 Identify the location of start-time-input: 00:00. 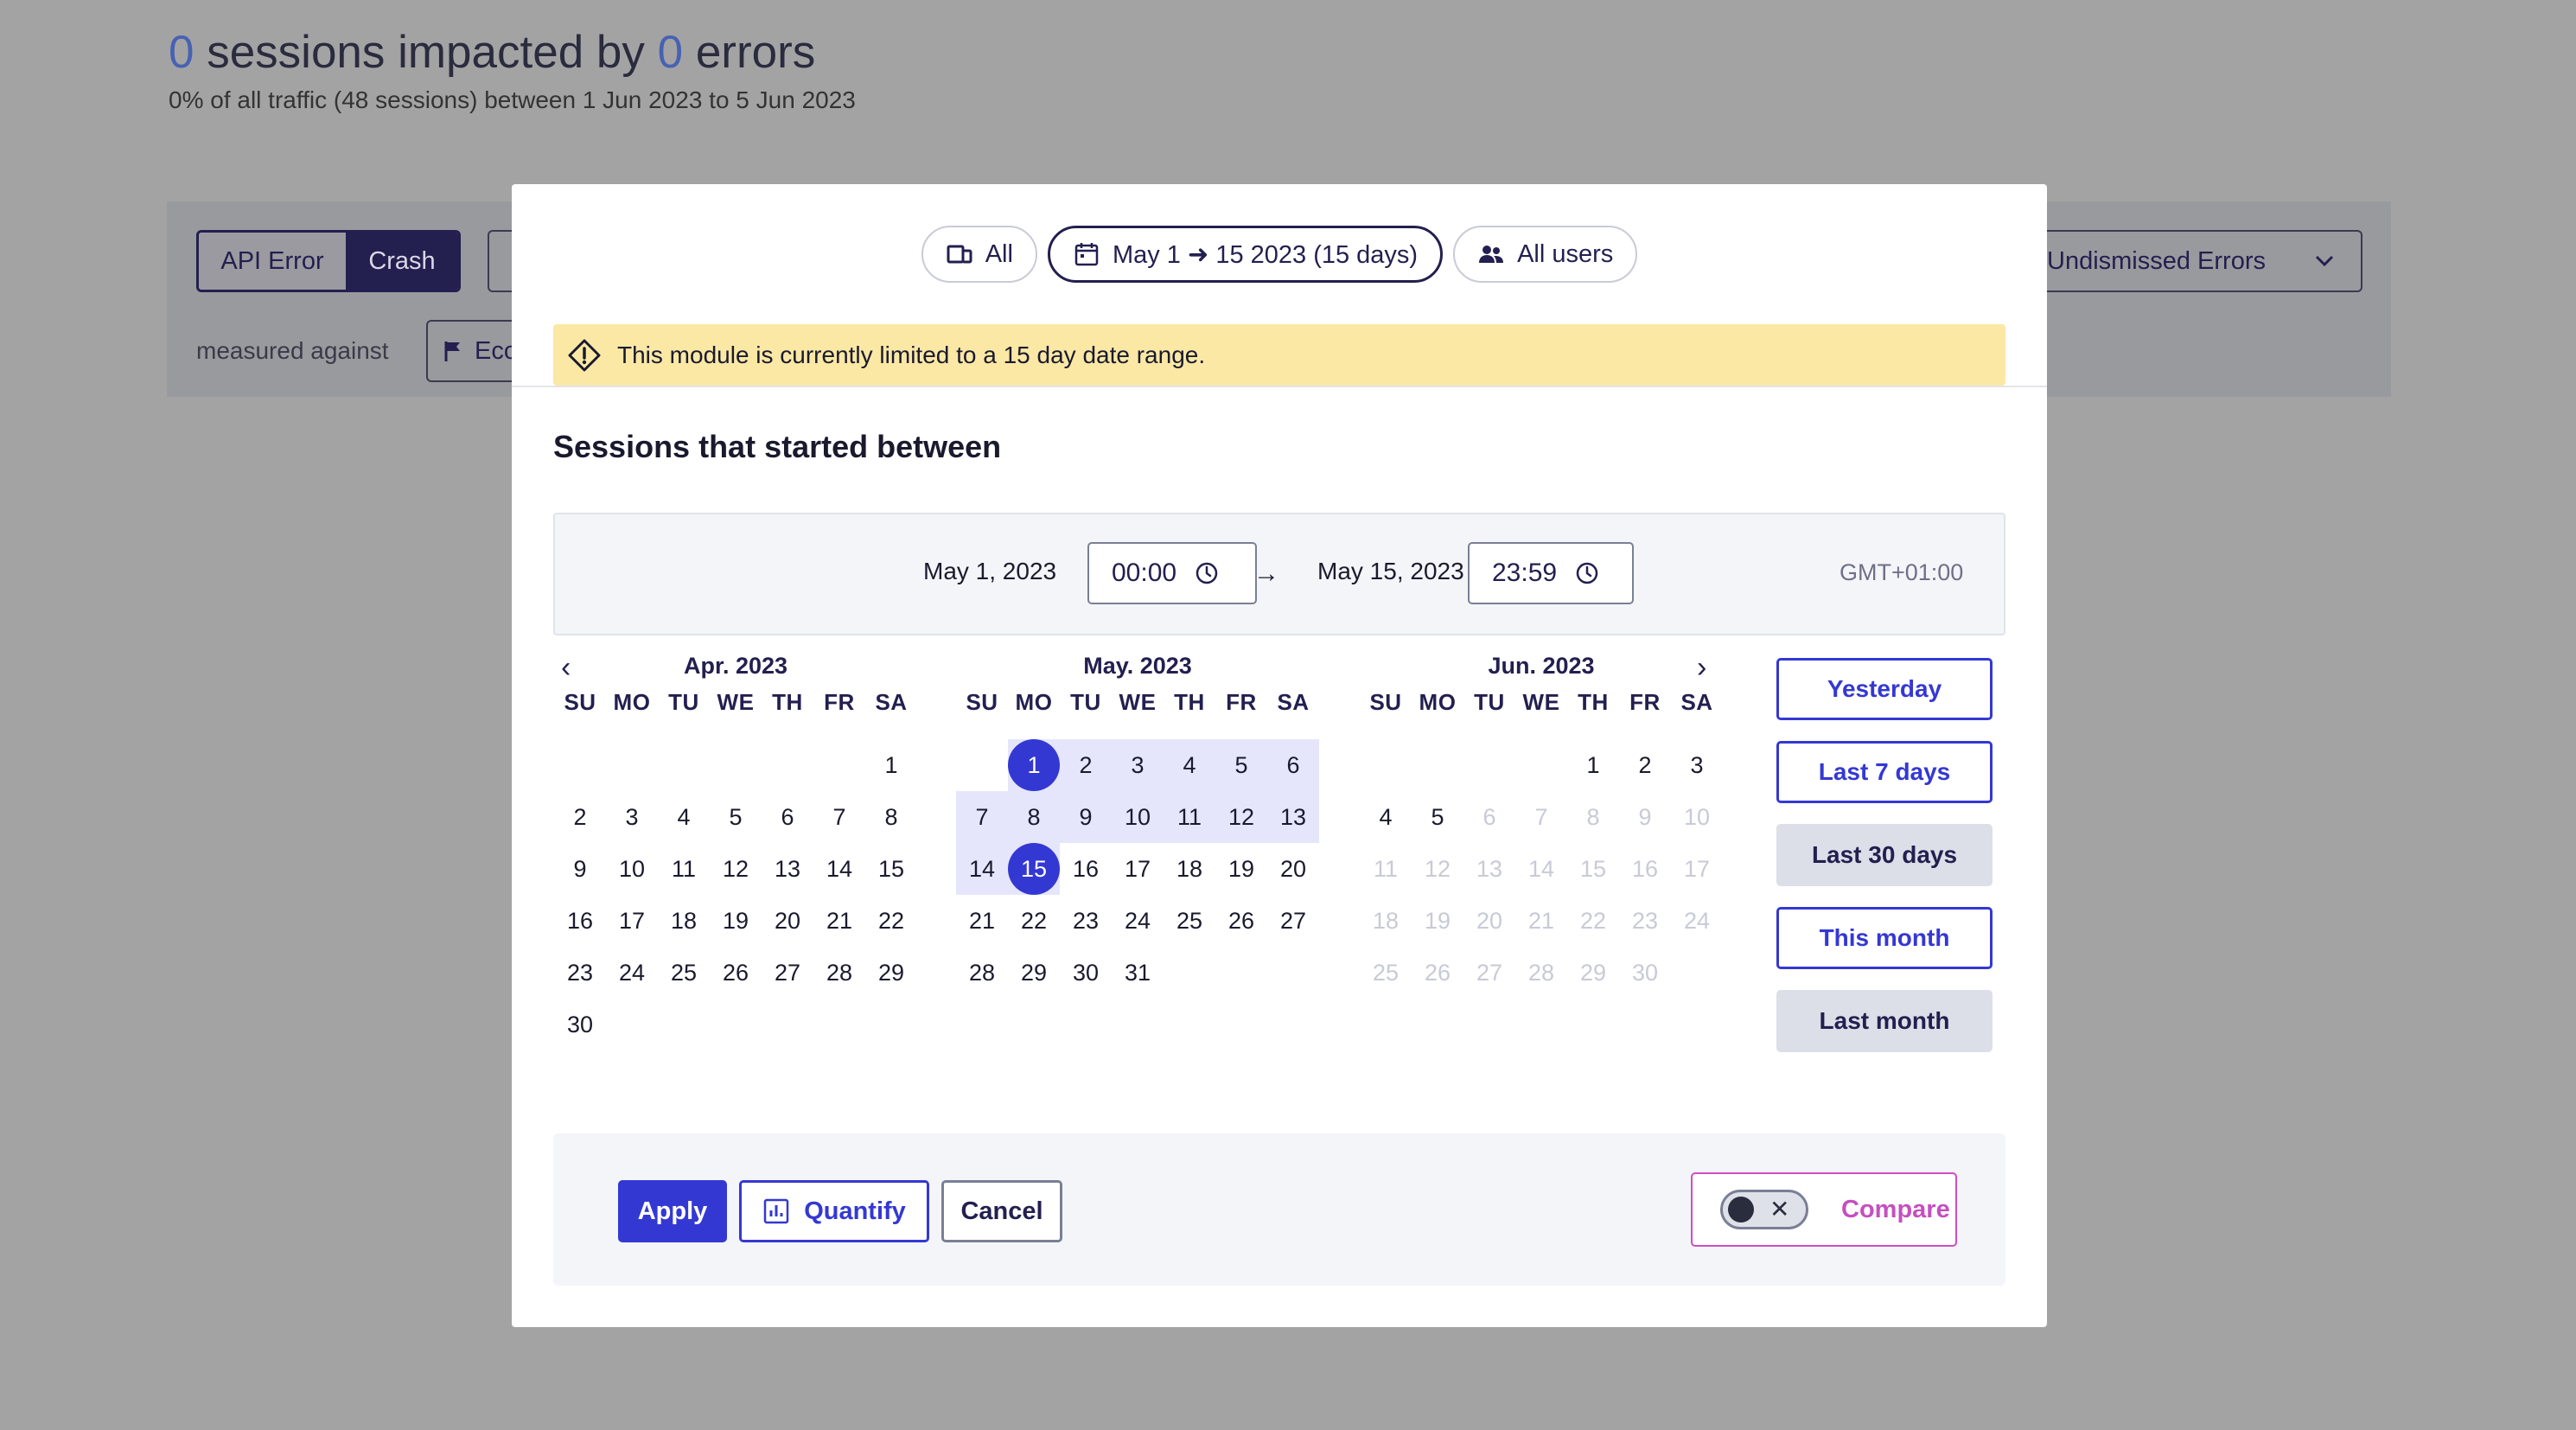
(1172, 573).